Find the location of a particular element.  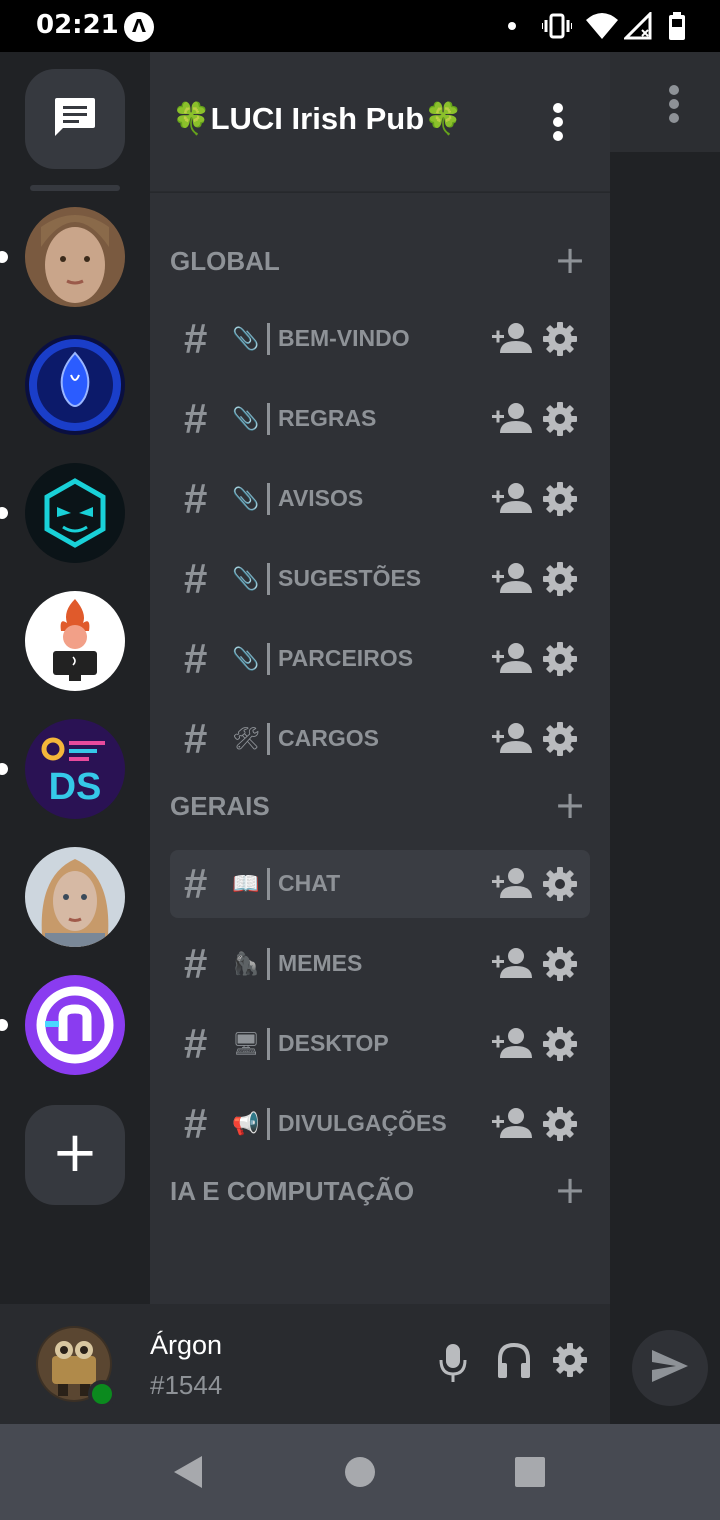

online-status-indicator is located at coordinates (102, 1394).